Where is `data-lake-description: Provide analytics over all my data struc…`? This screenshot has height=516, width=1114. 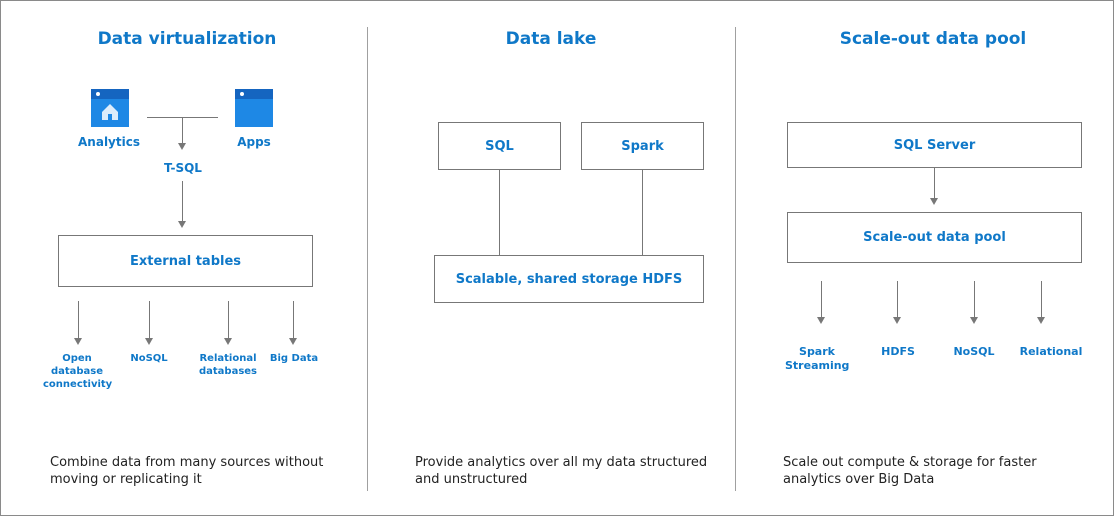
data-lake-description: Provide analytics over all my data struc… is located at coordinates (561, 471).